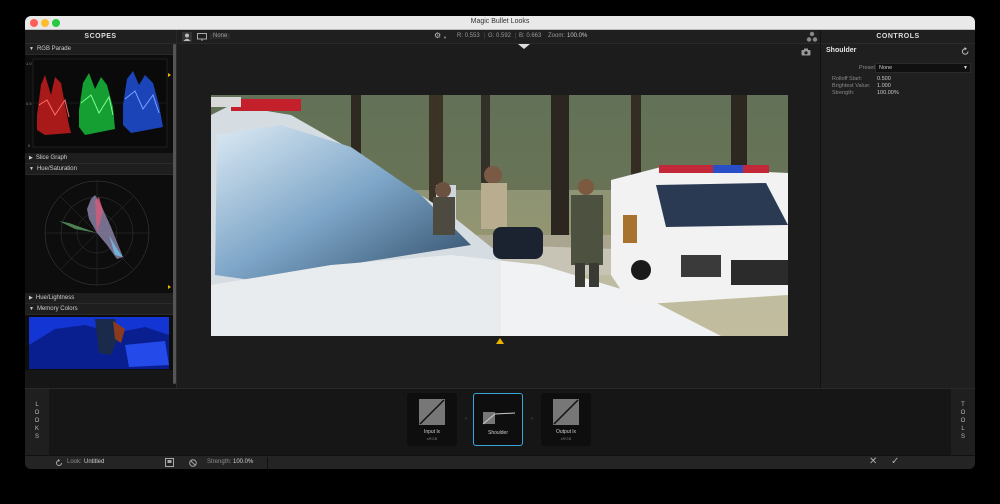  What do you see at coordinates (100, 37) in the screenshot?
I see `scopes-header: SCOPES` at bounding box center [100, 37].